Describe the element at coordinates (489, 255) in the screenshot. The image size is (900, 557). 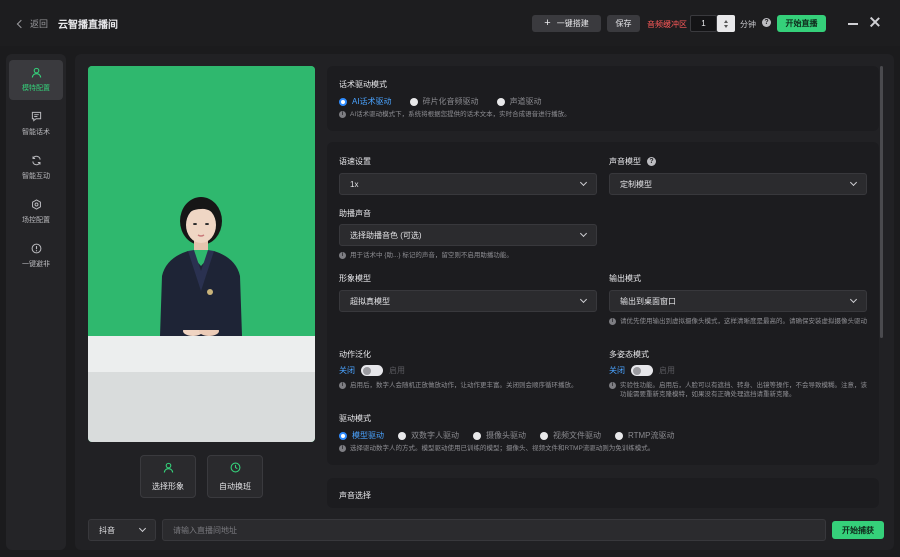
I see `assist-voice-hint: i 用于话术中 {助...} 标记的声音，留空则不启用助播功能。` at that location.